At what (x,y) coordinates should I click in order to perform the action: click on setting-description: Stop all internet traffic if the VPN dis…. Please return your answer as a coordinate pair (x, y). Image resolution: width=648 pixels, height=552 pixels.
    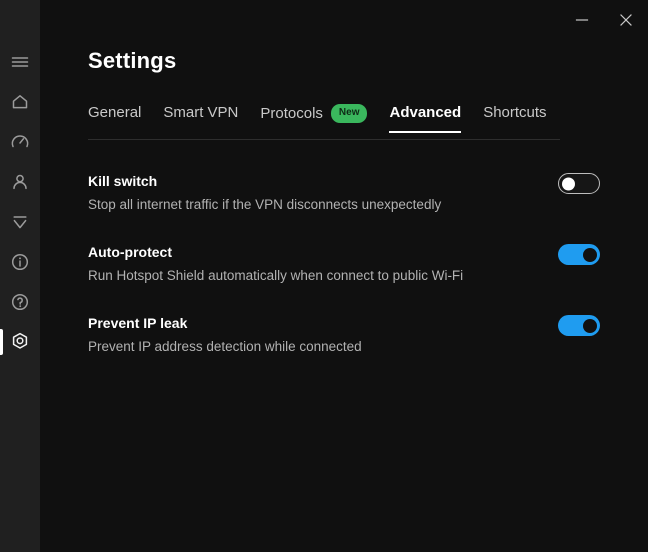
    Looking at the image, I should click on (265, 204).